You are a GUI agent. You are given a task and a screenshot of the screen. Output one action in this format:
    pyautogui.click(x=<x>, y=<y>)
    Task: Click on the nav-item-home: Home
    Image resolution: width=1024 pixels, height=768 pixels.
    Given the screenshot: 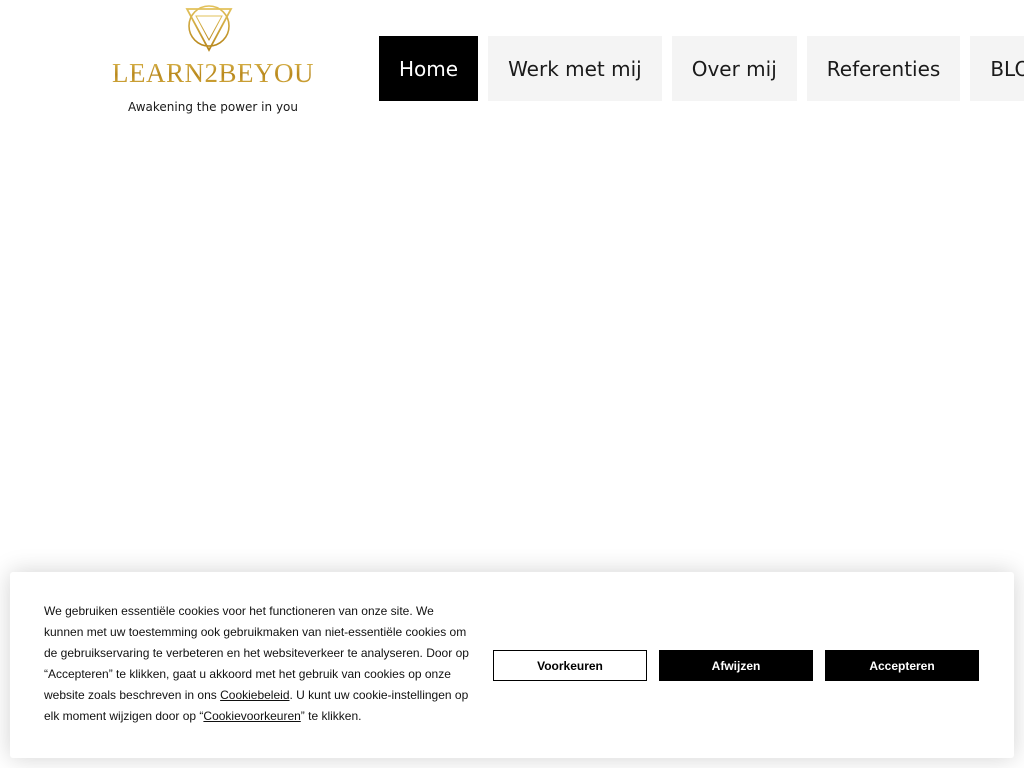 What is the action you would take?
    pyautogui.click(x=429, y=68)
    